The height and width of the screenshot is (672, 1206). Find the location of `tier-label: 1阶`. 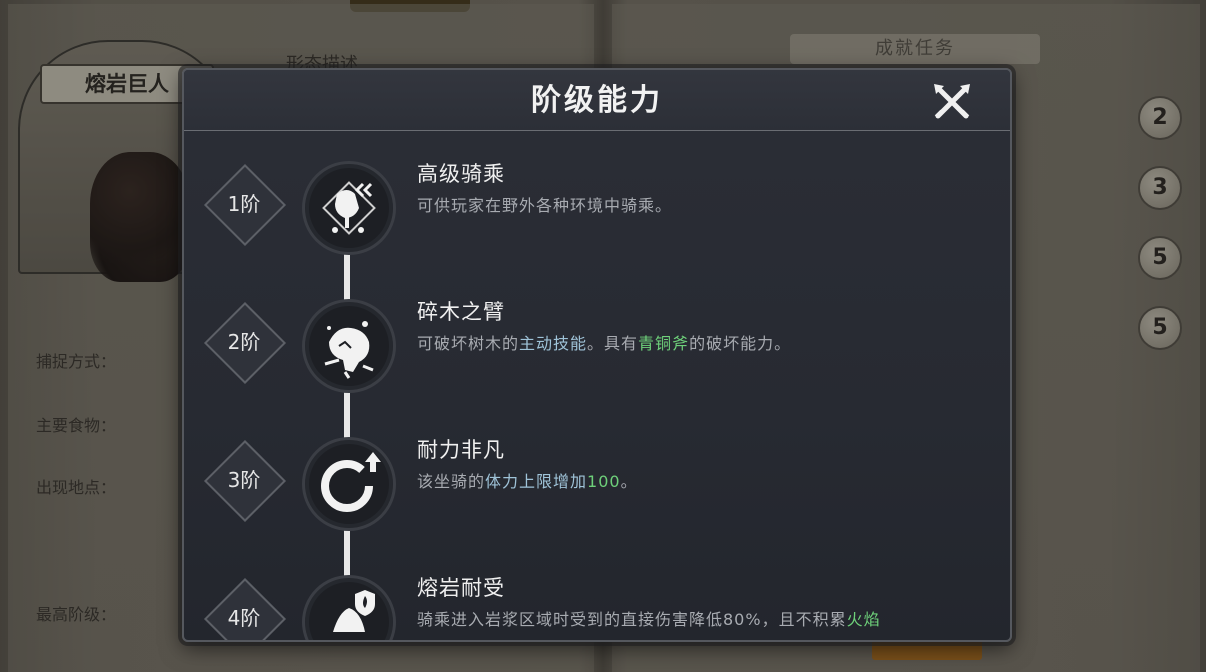

tier-label: 1阶 is located at coordinates (244, 204).